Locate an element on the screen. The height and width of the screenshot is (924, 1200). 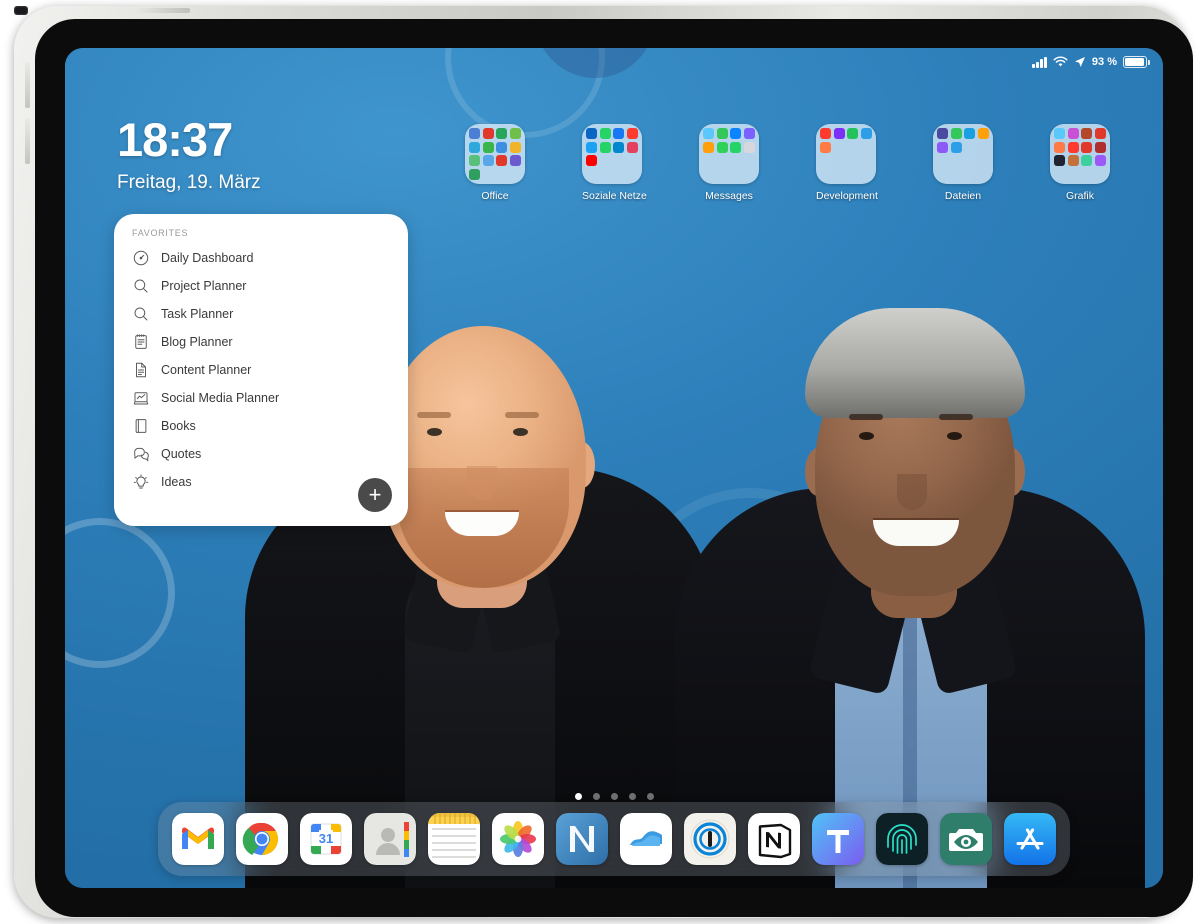
gauge-icon is located at coordinates (141, 258).